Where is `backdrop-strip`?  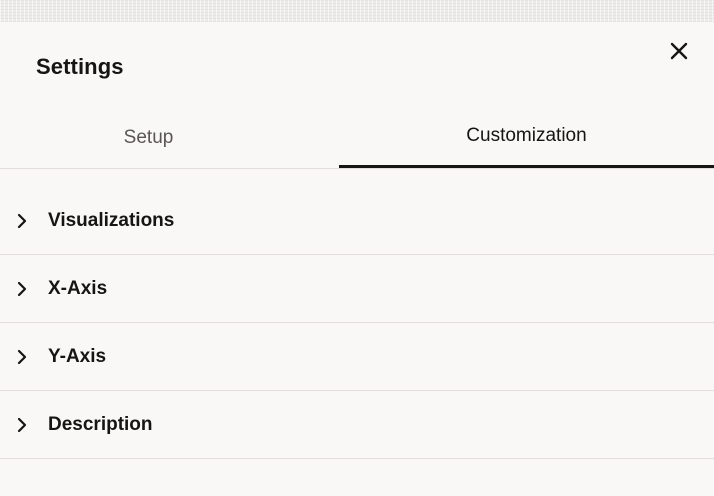
backdrop-strip is located at coordinates (357, 11).